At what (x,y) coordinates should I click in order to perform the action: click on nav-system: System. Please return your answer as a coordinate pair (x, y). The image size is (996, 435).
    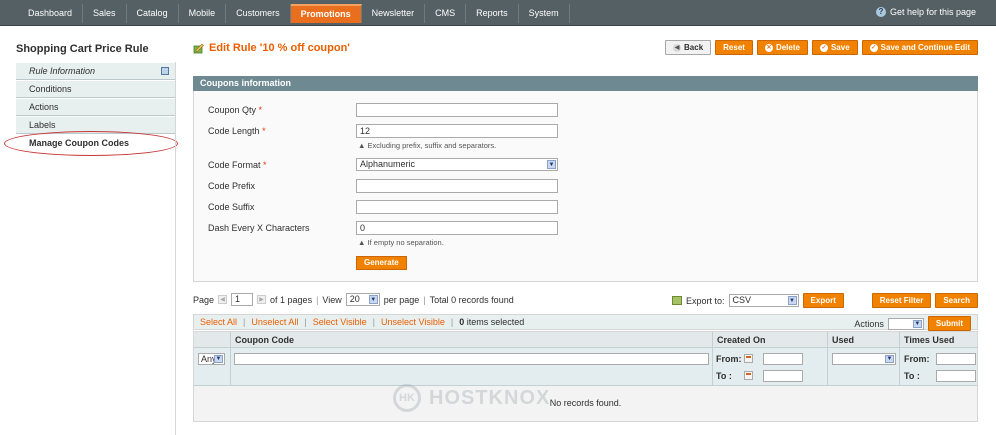
    Looking at the image, I should click on (544, 13).